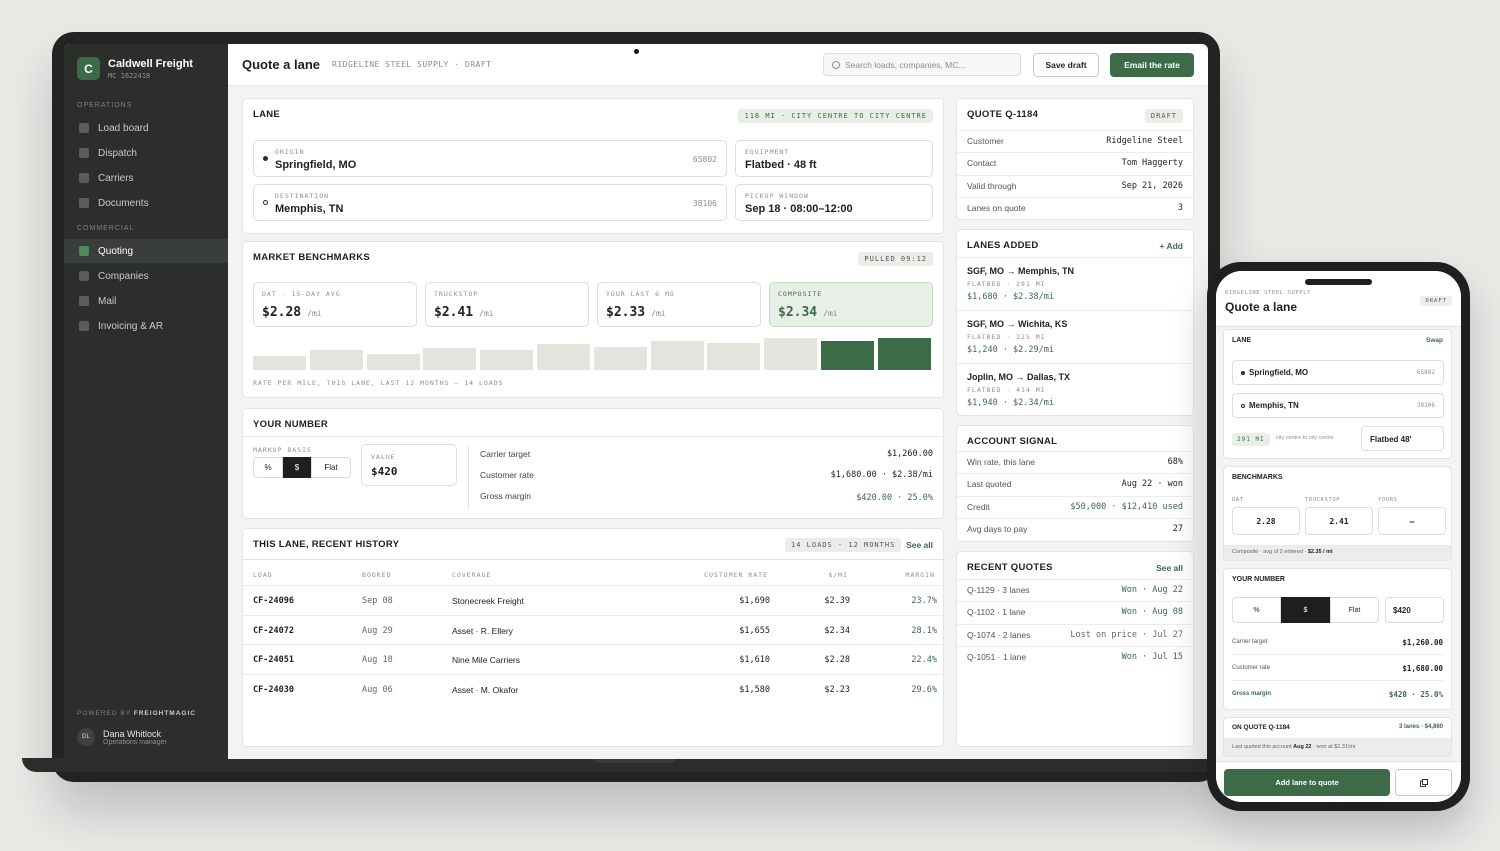 Image resolution: width=1500 pixels, height=851 pixels. Describe the element at coordinates (123, 276) in the screenshot. I see `sidebar-item-label: Companies` at that location.